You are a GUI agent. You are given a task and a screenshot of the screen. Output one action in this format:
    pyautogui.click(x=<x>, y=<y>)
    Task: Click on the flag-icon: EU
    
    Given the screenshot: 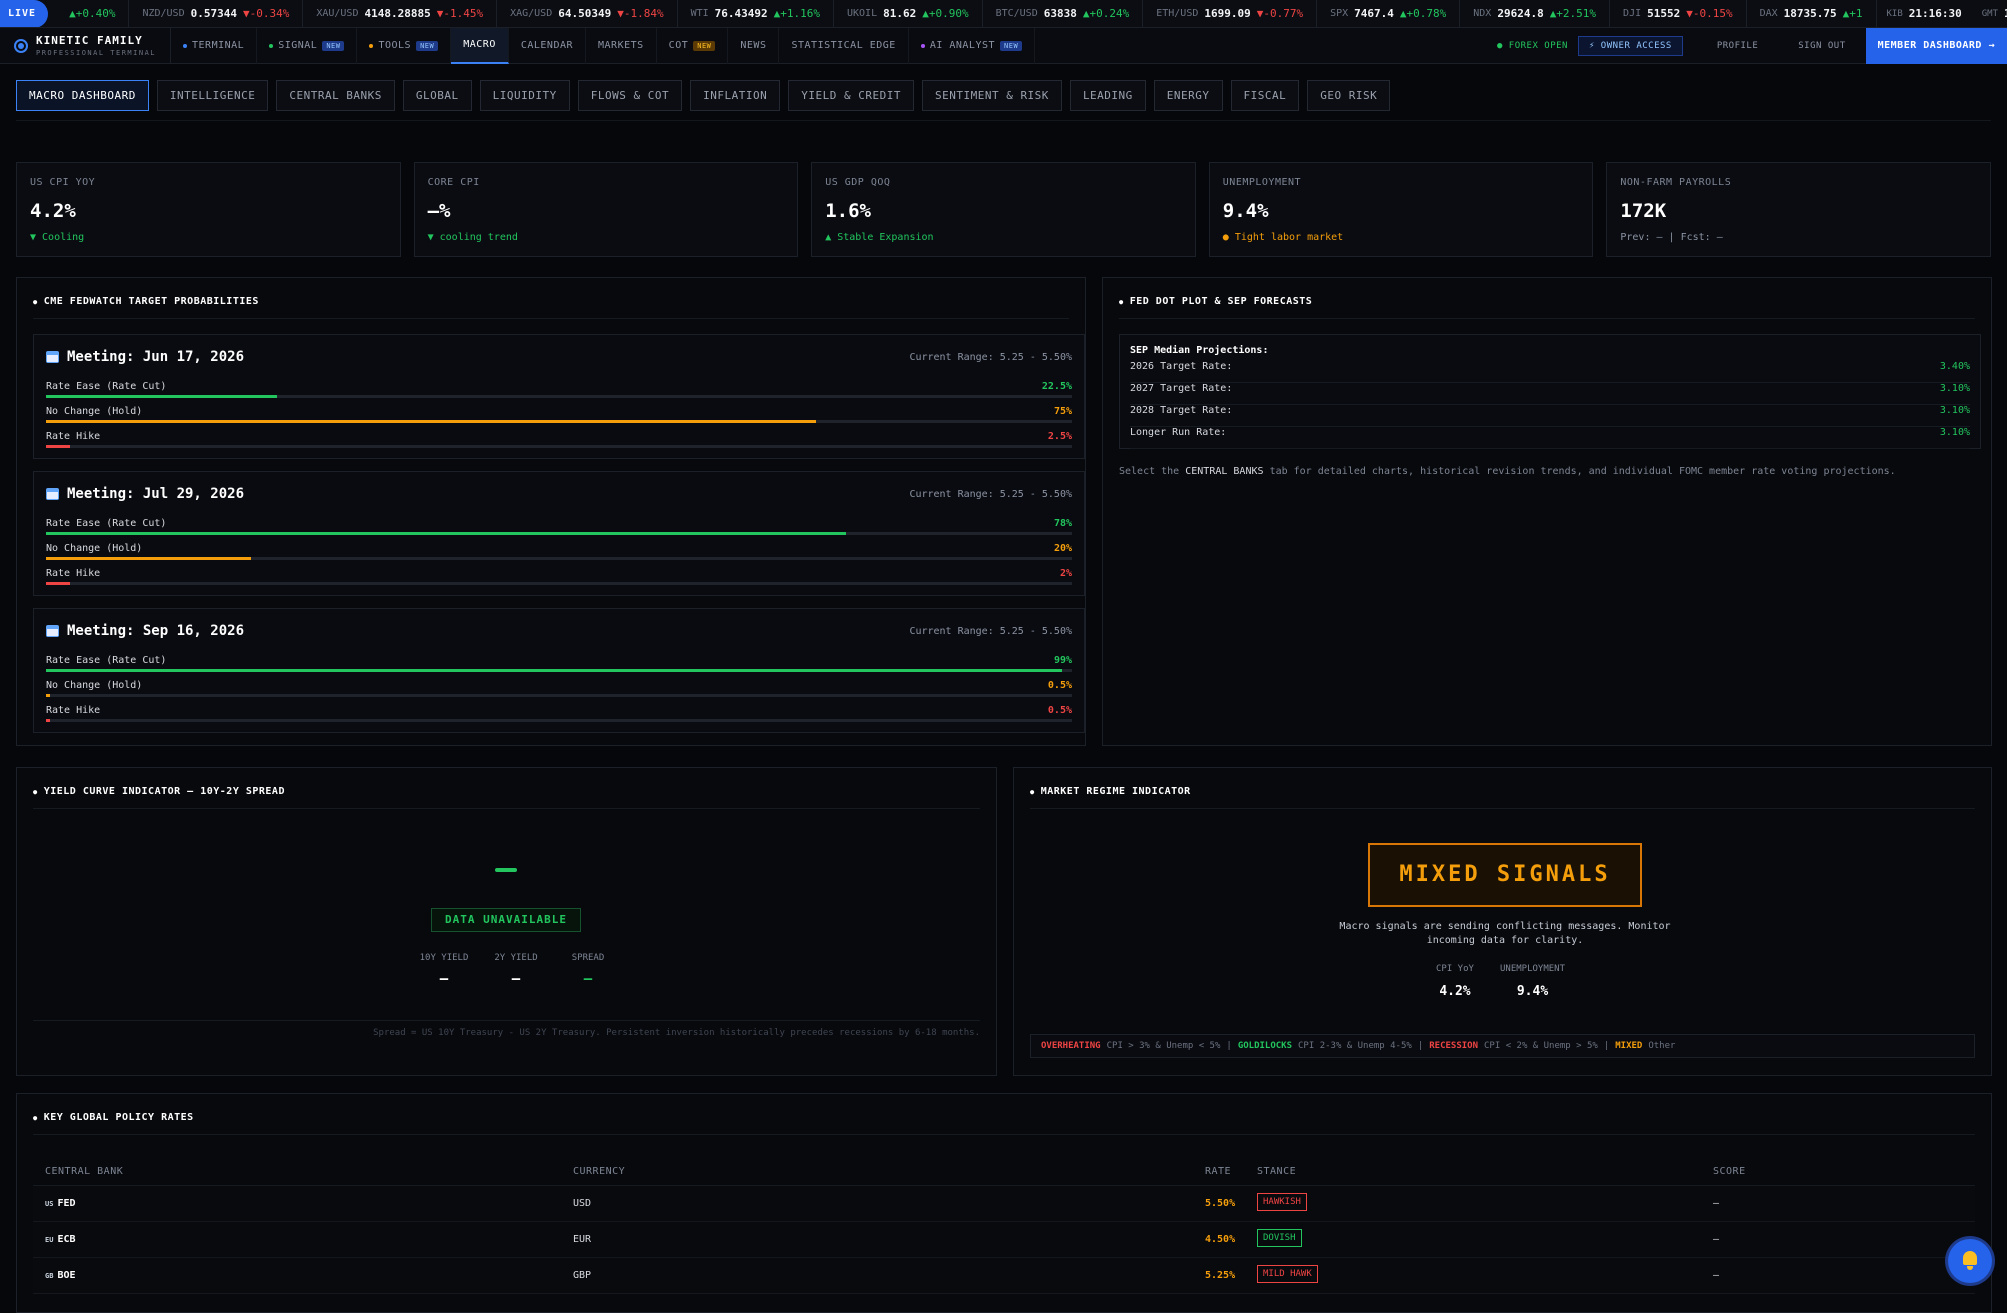 What is the action you would take?
    pyautogui.click(x=49, y=1240)
    